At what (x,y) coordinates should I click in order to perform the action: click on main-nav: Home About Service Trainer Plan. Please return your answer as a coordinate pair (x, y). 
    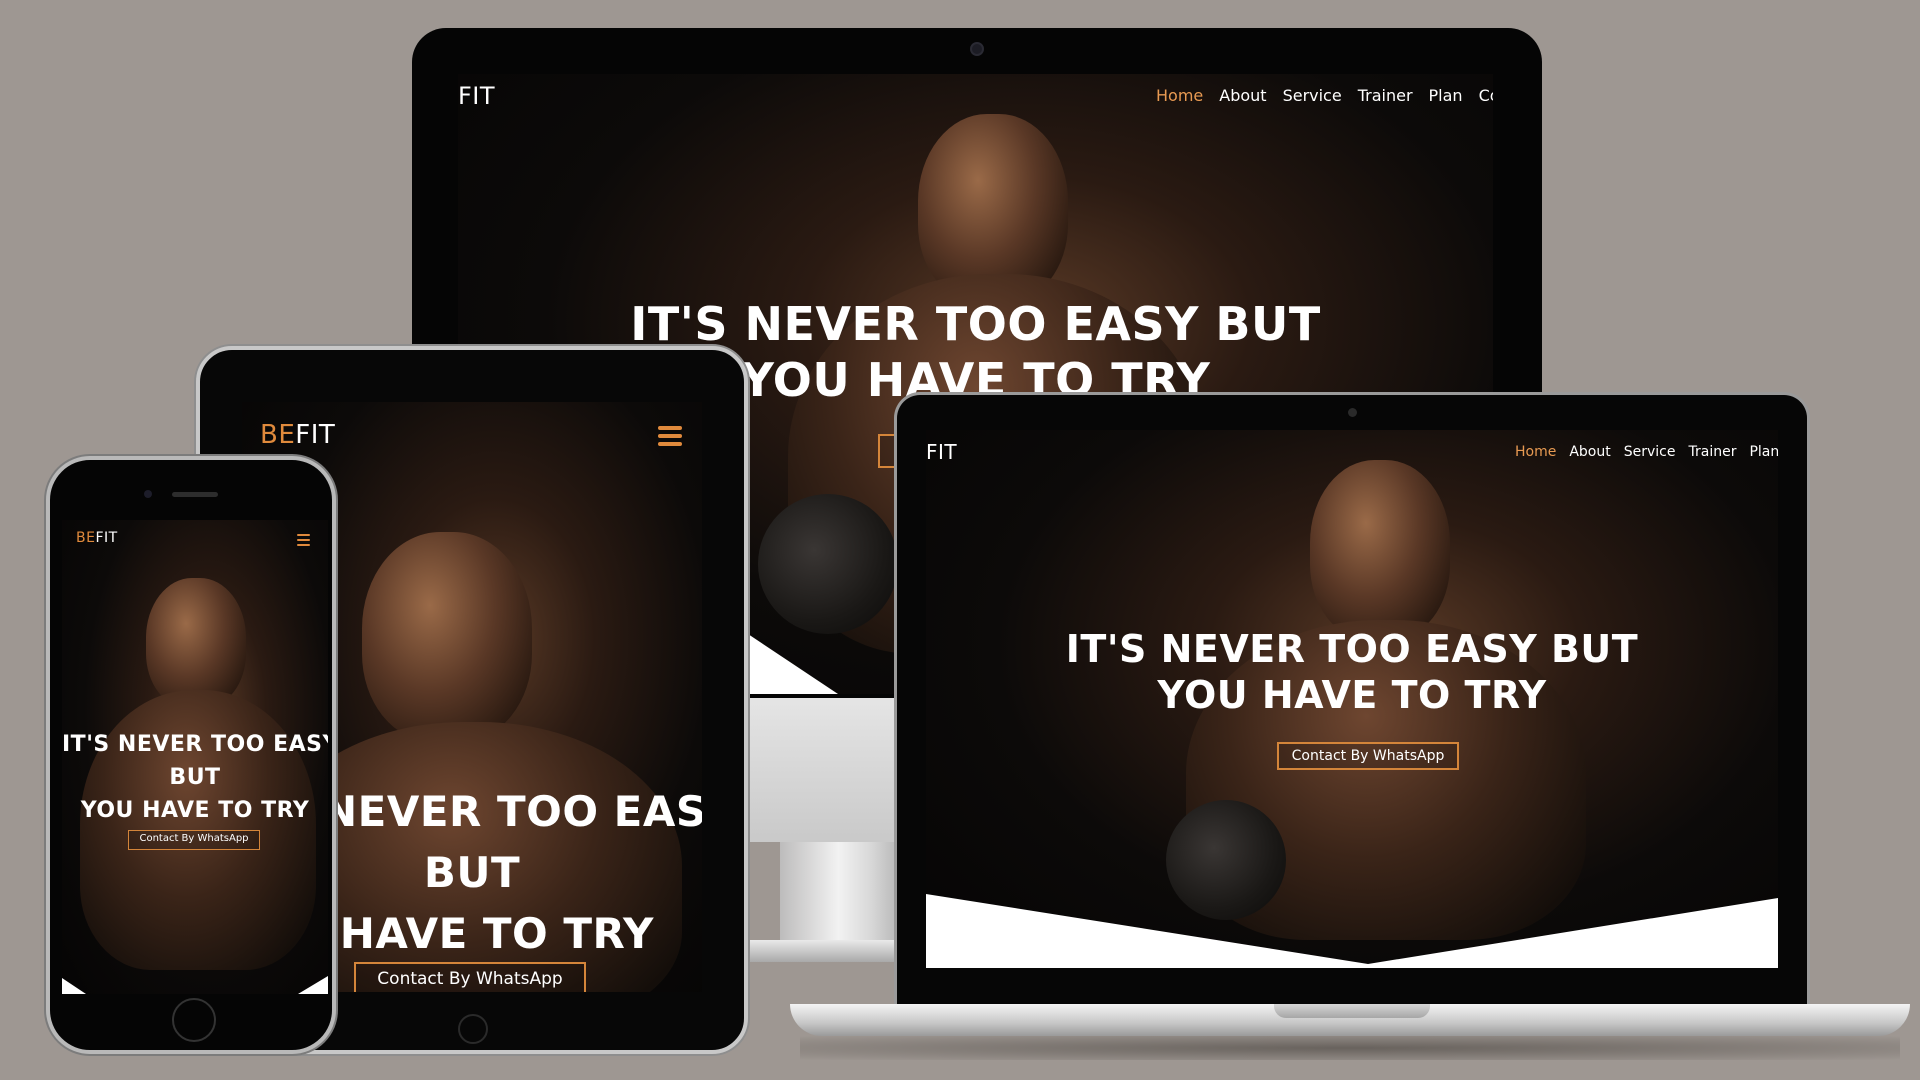
    Looking at the image, I should click on (1646, 452).